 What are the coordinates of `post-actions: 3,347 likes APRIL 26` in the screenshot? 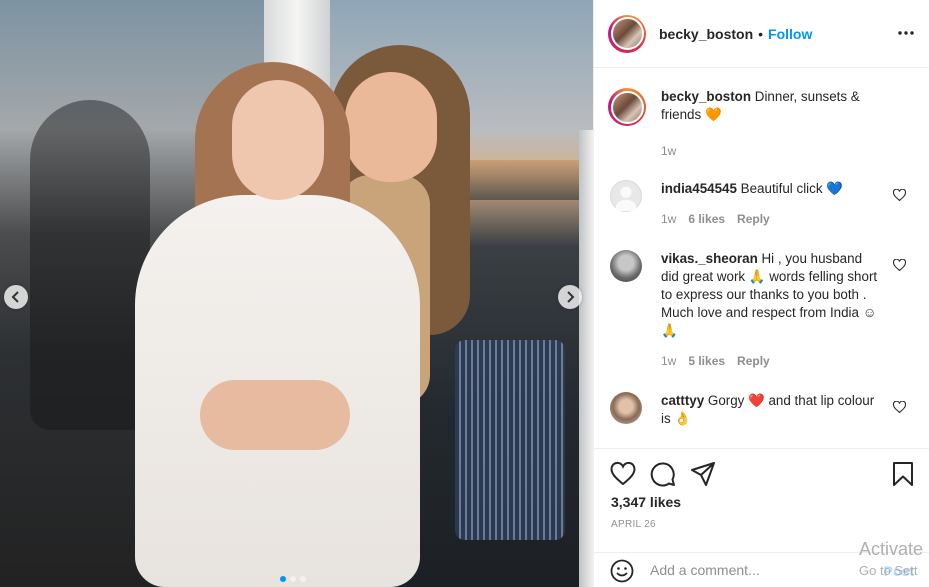 It's located at (761, 500).